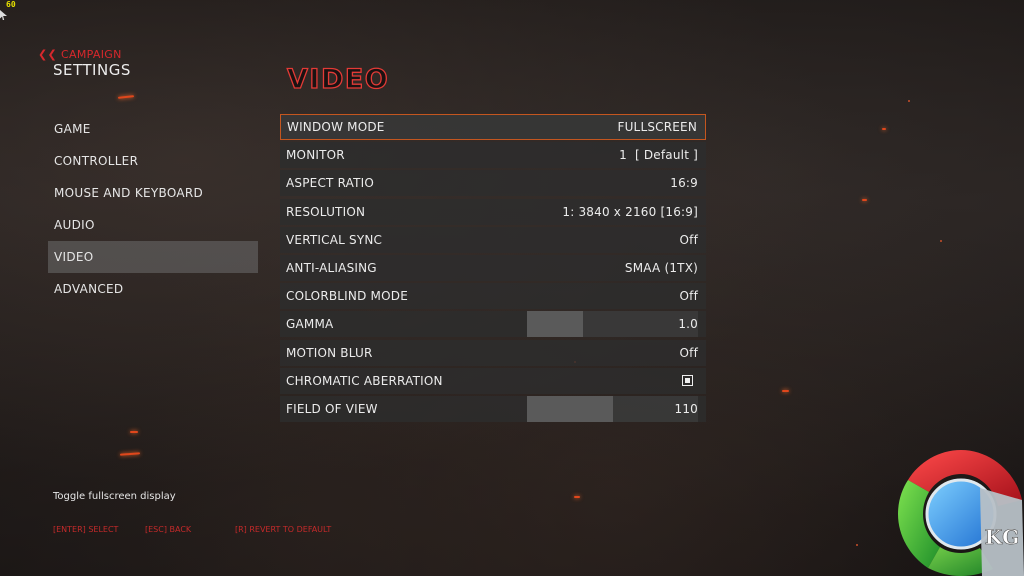 The height and width of the screenshot is (576, 1024). What do you see at coordinates (3, 15) in the screenshot?
I see `mouse-cursor-icon` at bounding box center [3, 15].